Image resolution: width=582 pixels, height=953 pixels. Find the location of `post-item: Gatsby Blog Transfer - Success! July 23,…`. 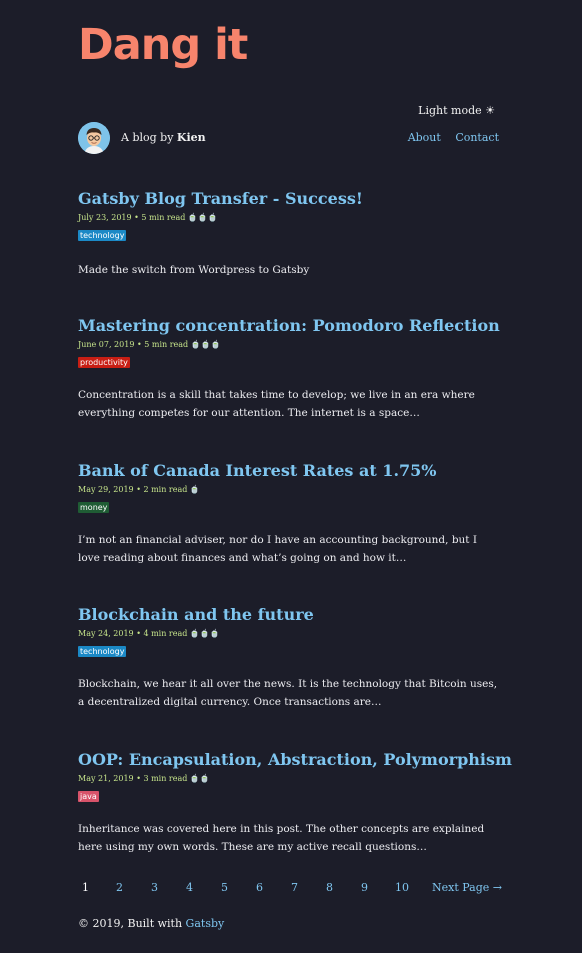

post-item: Gatsby Blog Transfer - Success! July 23,… is located at coordinates (288, 234).